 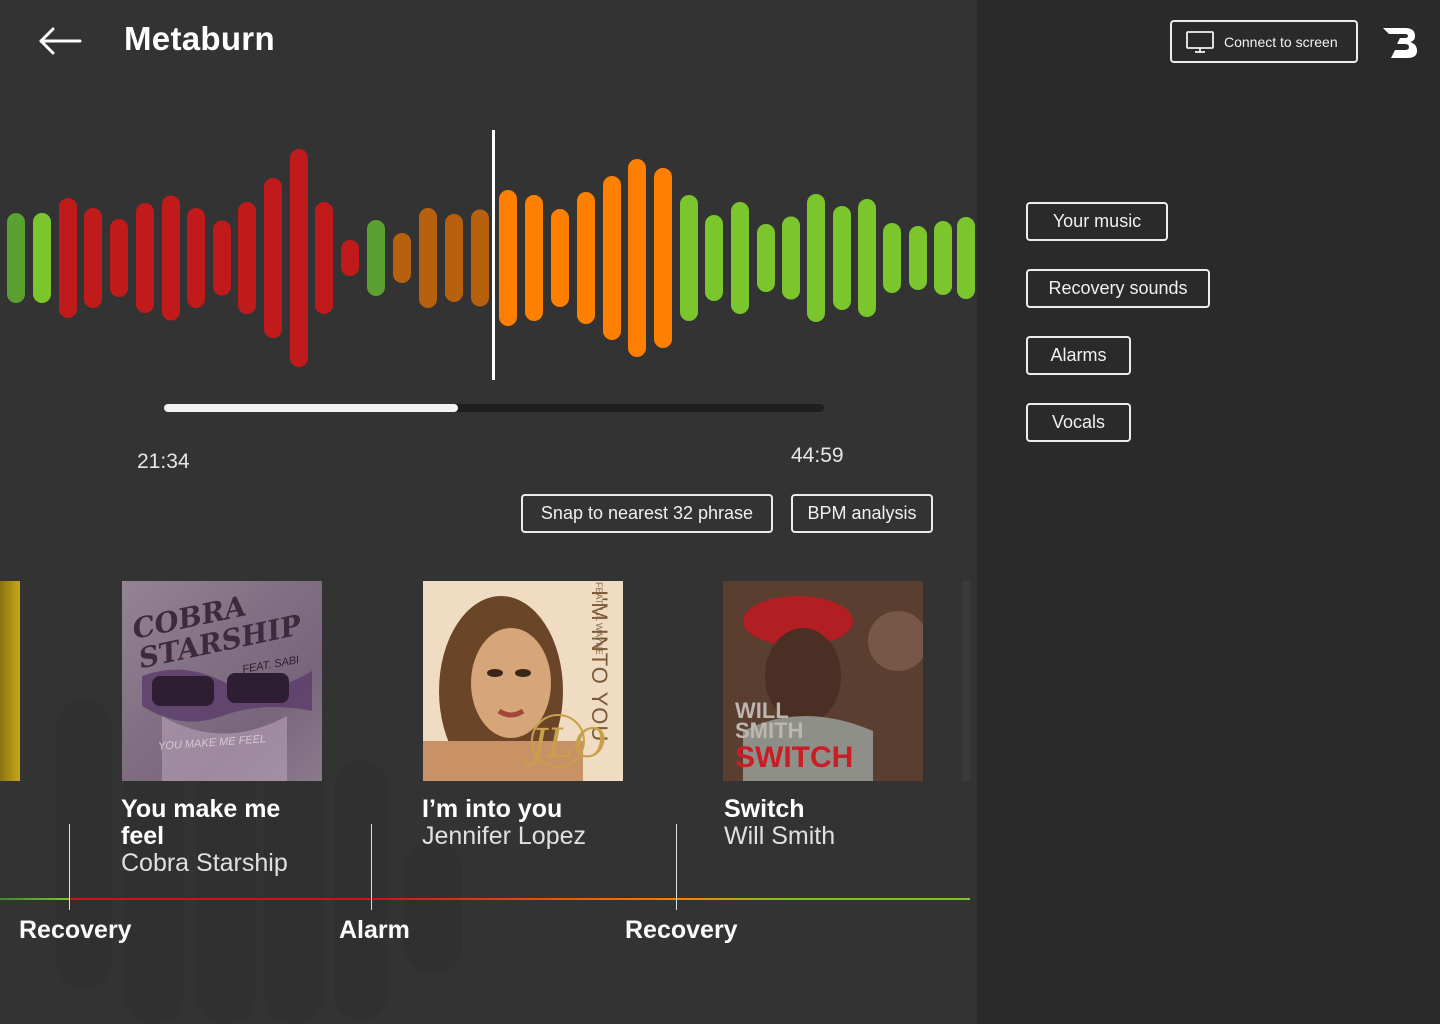 What do you see at coordinates (199, 38) in the screenshot?
I see `page-title: Metaburn` at bounding box center [199, 38].